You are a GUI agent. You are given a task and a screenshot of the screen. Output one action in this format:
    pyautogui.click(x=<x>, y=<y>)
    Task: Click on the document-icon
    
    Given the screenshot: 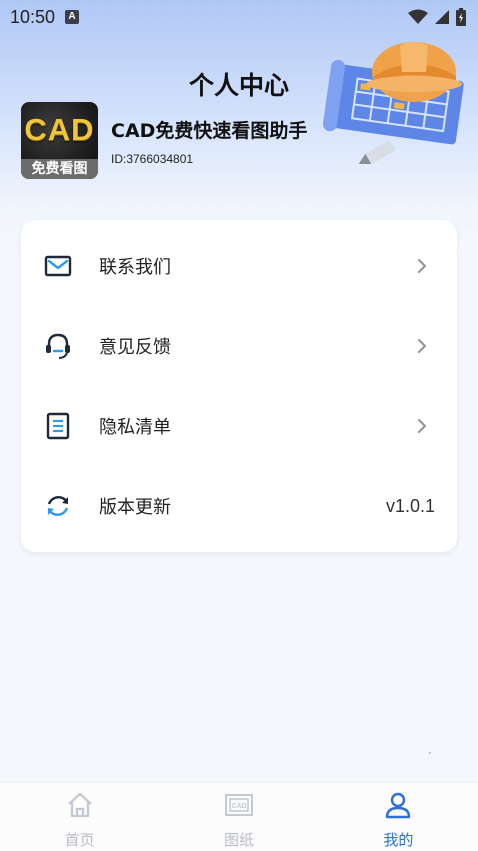 What is the action you would take?
    pyautogui.click(x=58, y=426)
    